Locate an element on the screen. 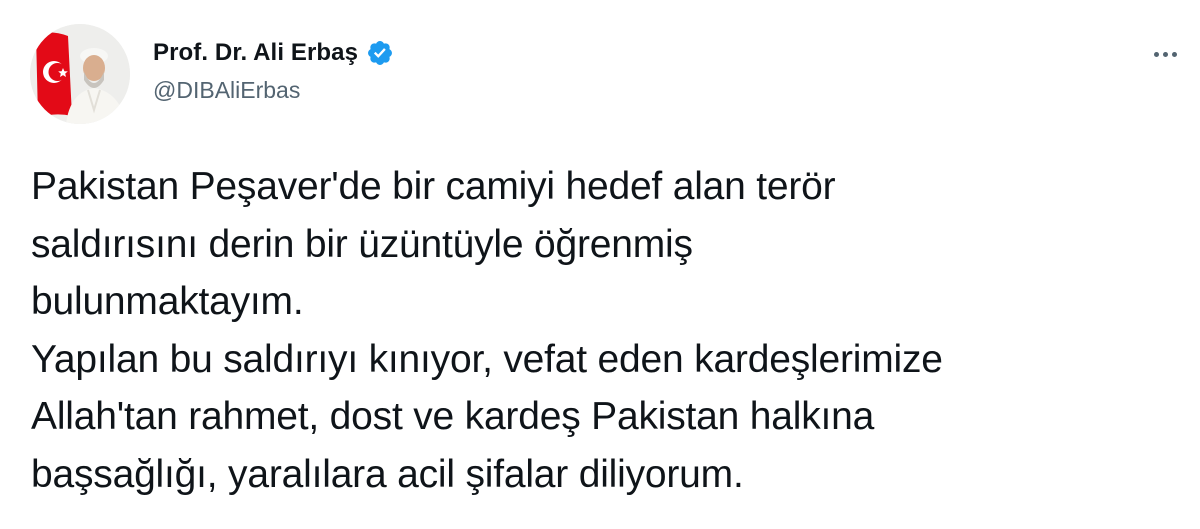 This screenshot has height=529, width=1200. avatar-image is located at coordinates (80, 74).